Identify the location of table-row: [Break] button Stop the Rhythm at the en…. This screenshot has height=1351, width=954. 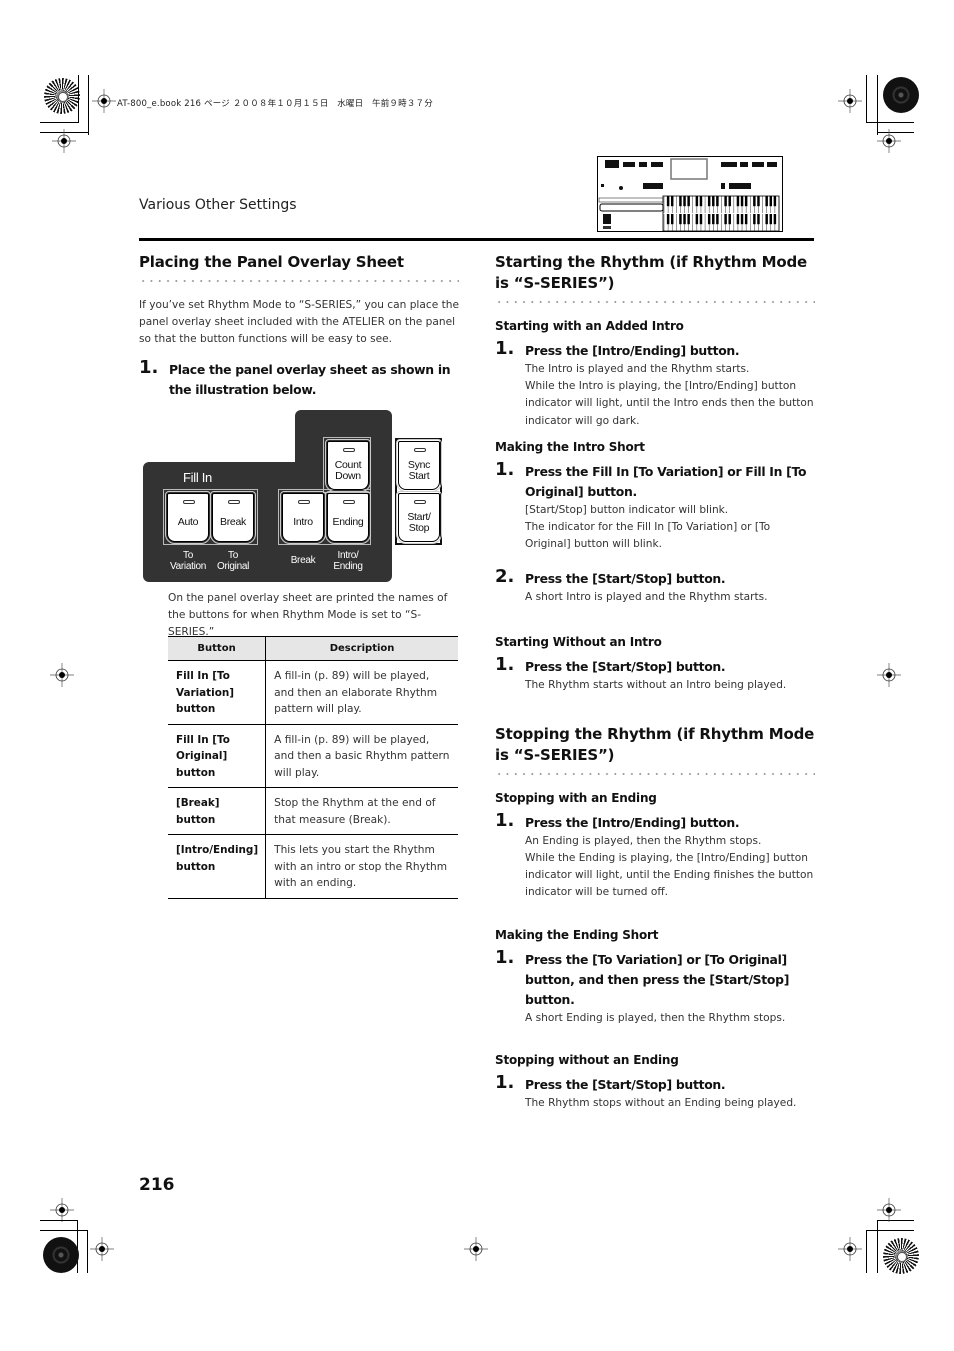
(313, 811).